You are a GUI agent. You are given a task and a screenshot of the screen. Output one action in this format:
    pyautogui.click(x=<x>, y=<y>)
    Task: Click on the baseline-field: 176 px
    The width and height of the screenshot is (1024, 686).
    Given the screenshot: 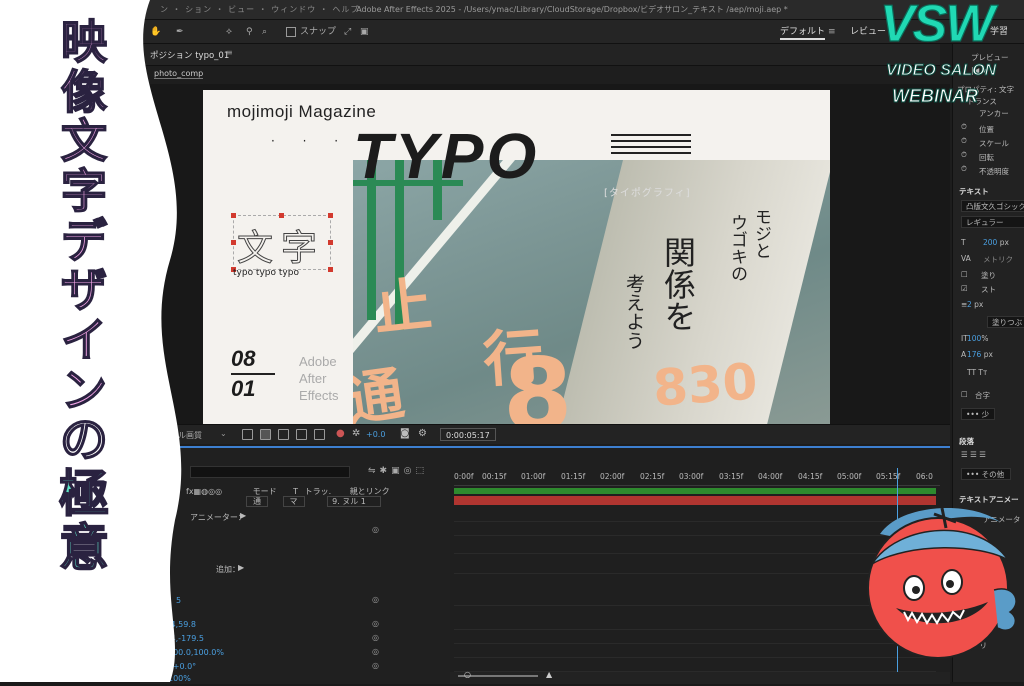 What is the action you would take?
    pyautogui.click(x=980, y=354)
    